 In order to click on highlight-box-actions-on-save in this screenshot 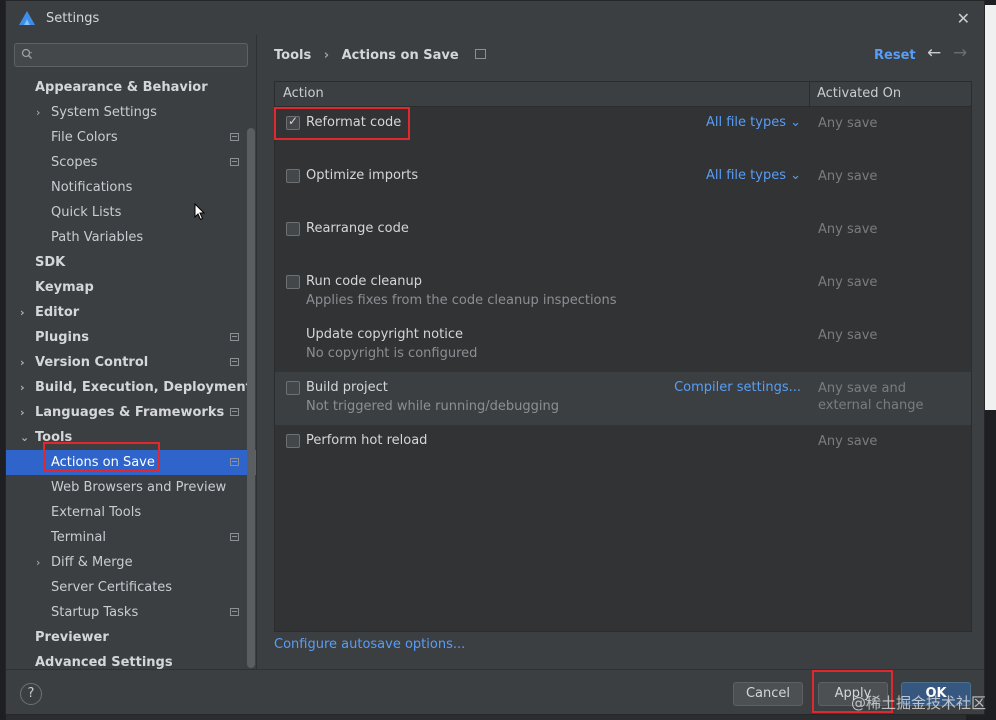, I will do `click(101, 457)`.